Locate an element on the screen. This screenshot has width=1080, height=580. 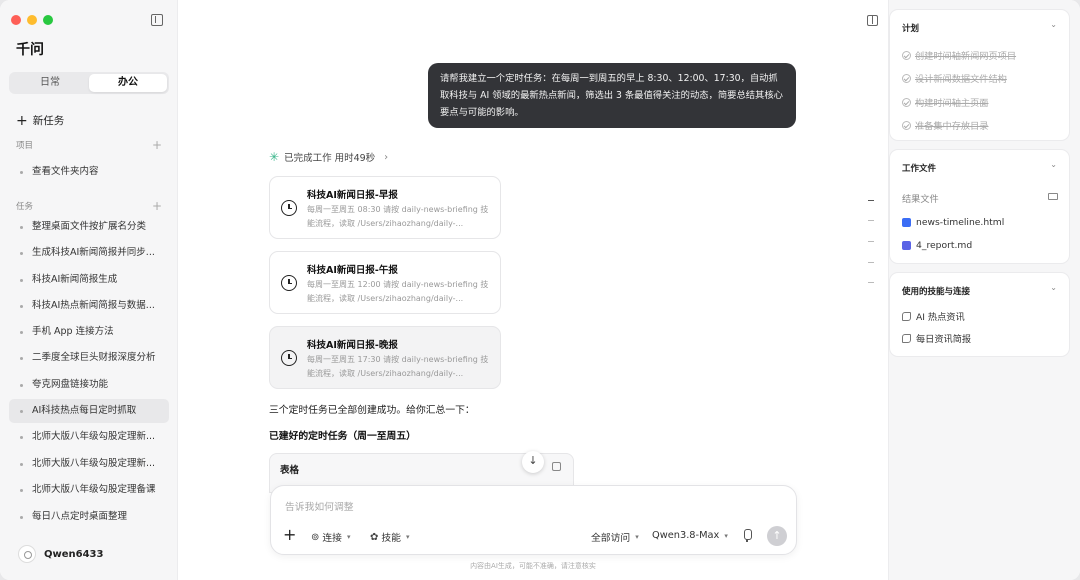
skill-name: 每日资讯简报 is located at coordinates (944, 339).